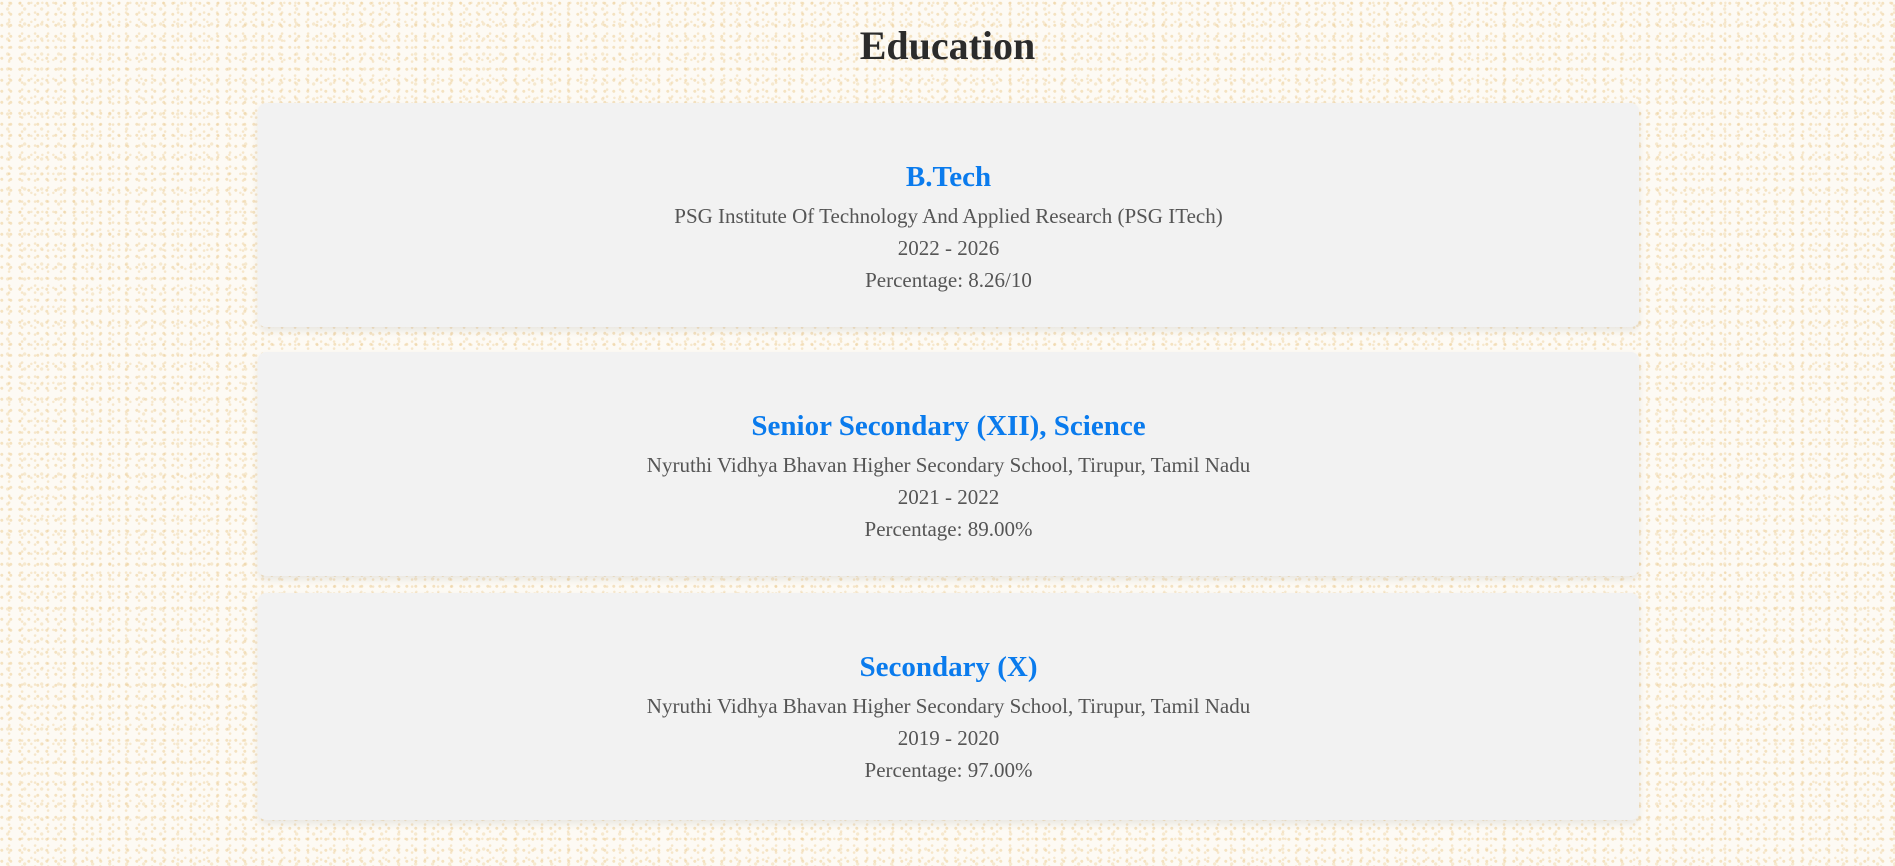 This screenshot has height=866, width=1895. Describe the element at coordinates (948, 738) in the screenshot. I see `year-range: 2019 - 2020` at that location.